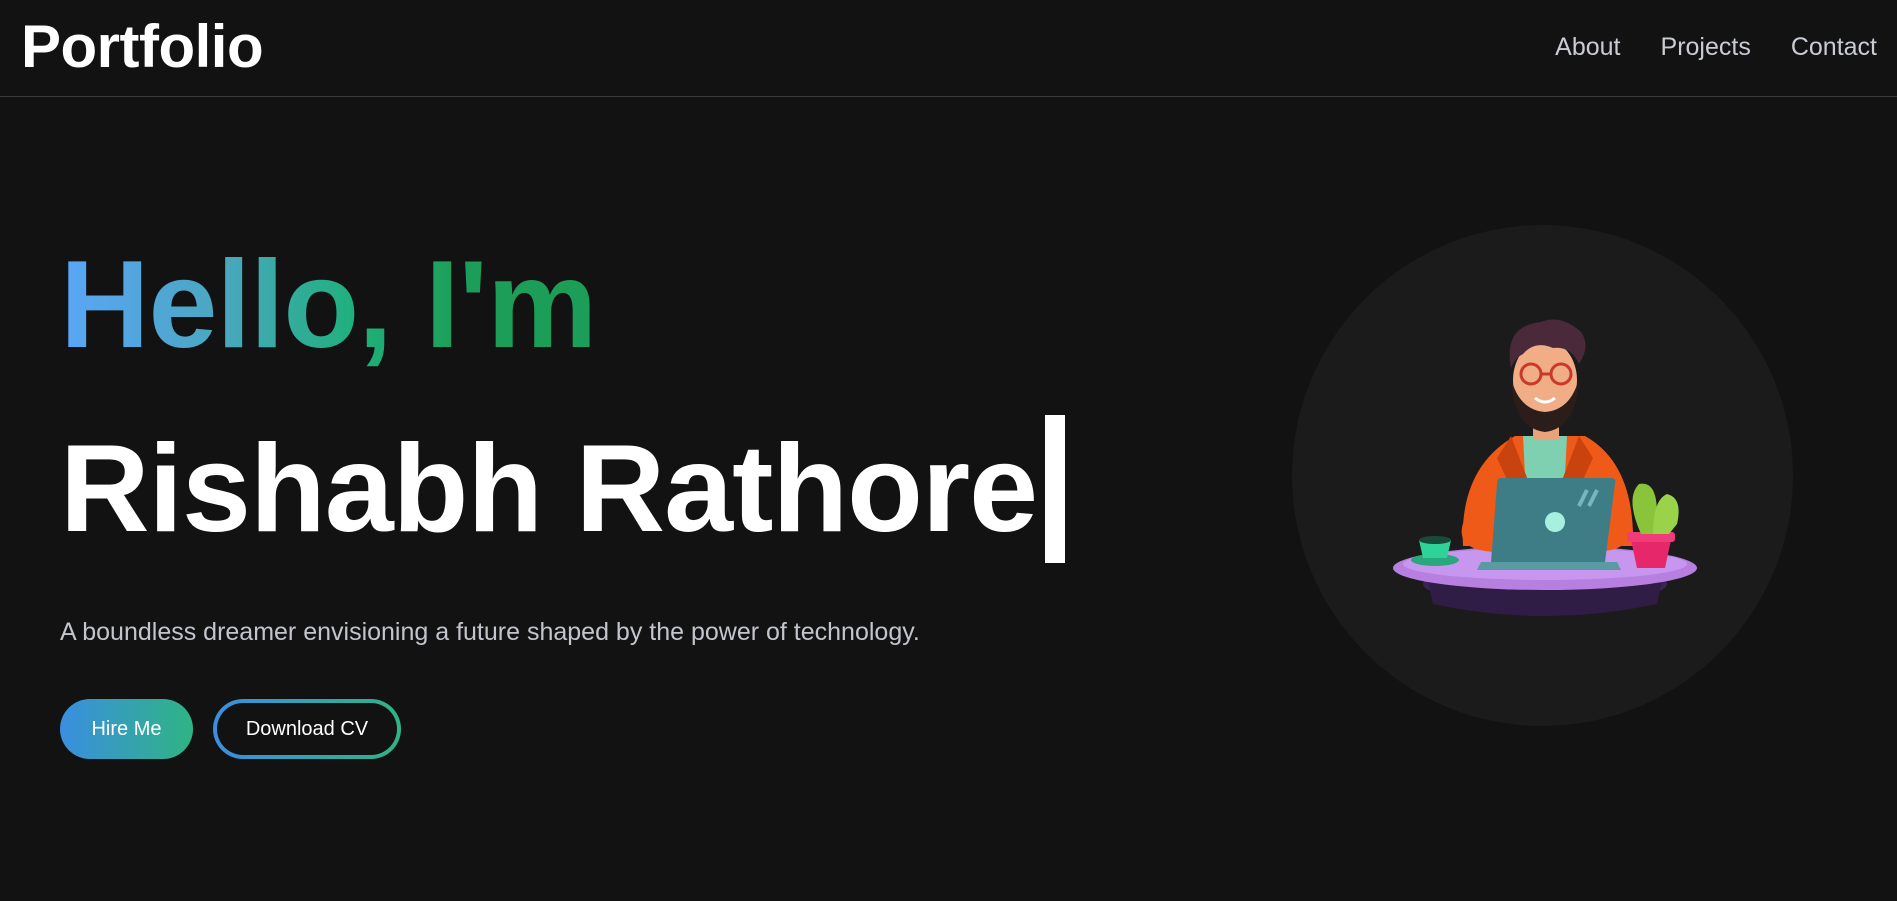 Image resolution: width=1897 pixels, height=901 pixels. What do you see at coordinates (610, 729) in the screenshot?
I see `hero-buttons: Hire Me Download CV` at bounding box center [610, 729].